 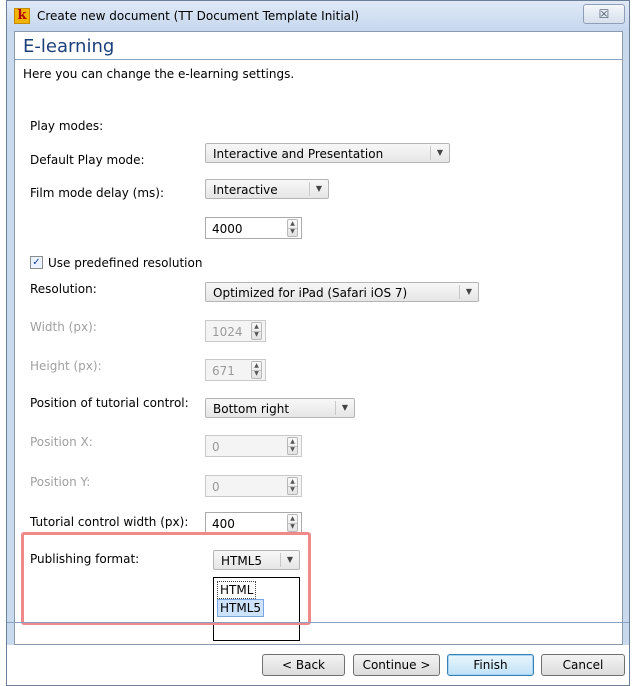 I want to click on footer-divider, so click(x=318, y=622).